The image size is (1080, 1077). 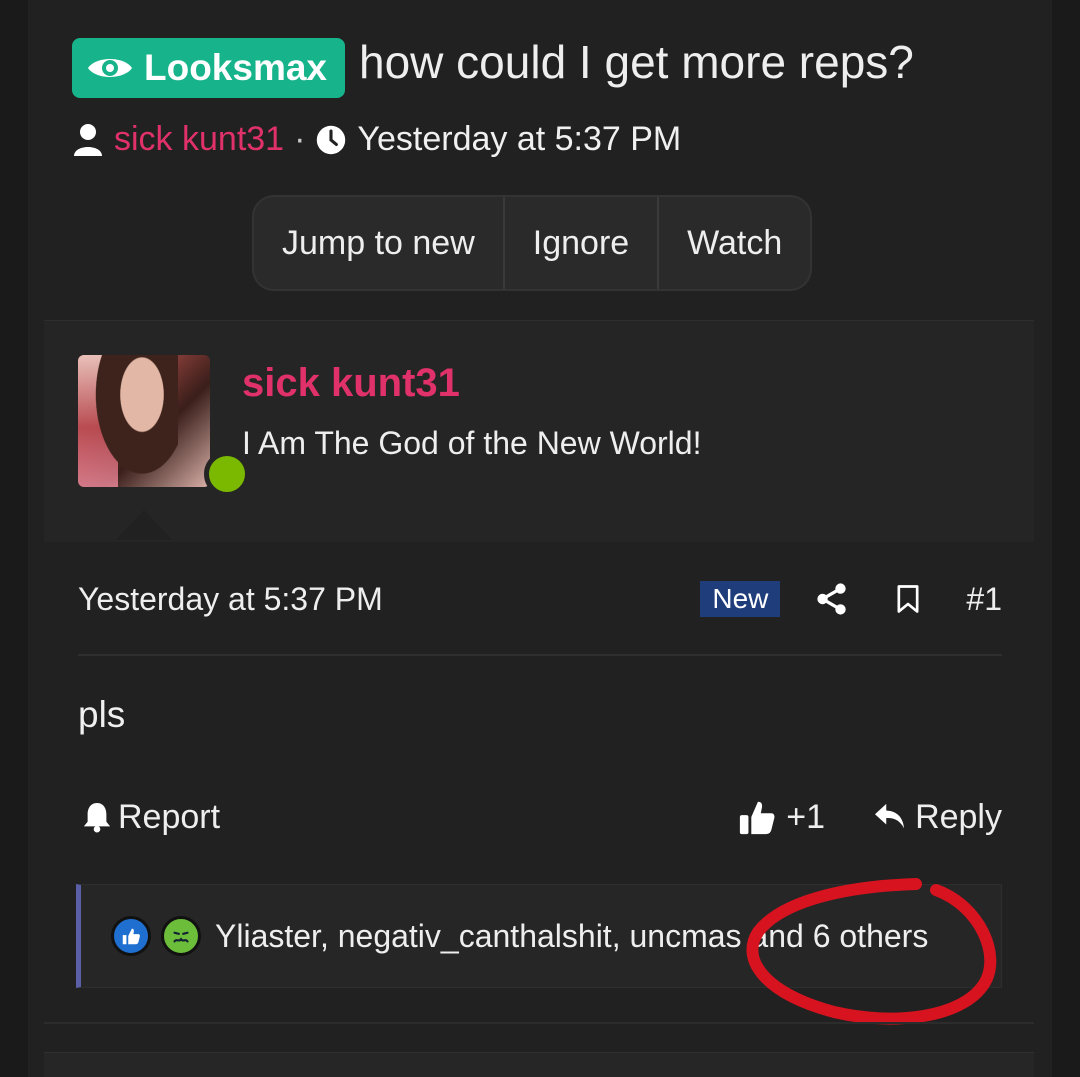 What do you see at coordinates (144, 525) in the screenshot?
I see `message-arrow` at bounding box center [144, 525].